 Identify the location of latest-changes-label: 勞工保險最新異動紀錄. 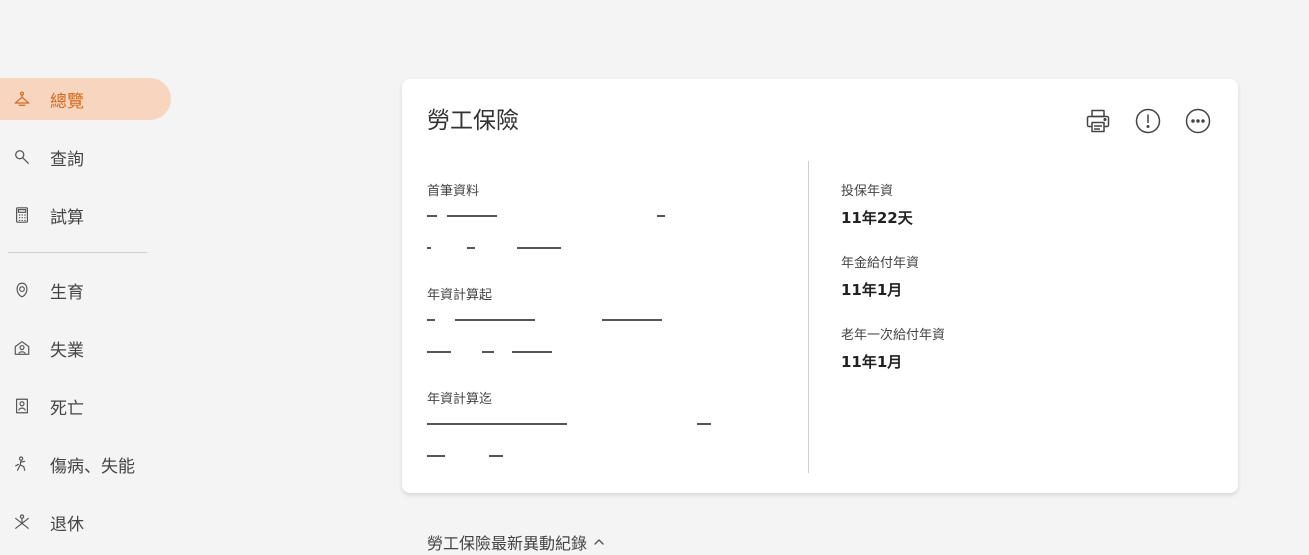
(507, 543).